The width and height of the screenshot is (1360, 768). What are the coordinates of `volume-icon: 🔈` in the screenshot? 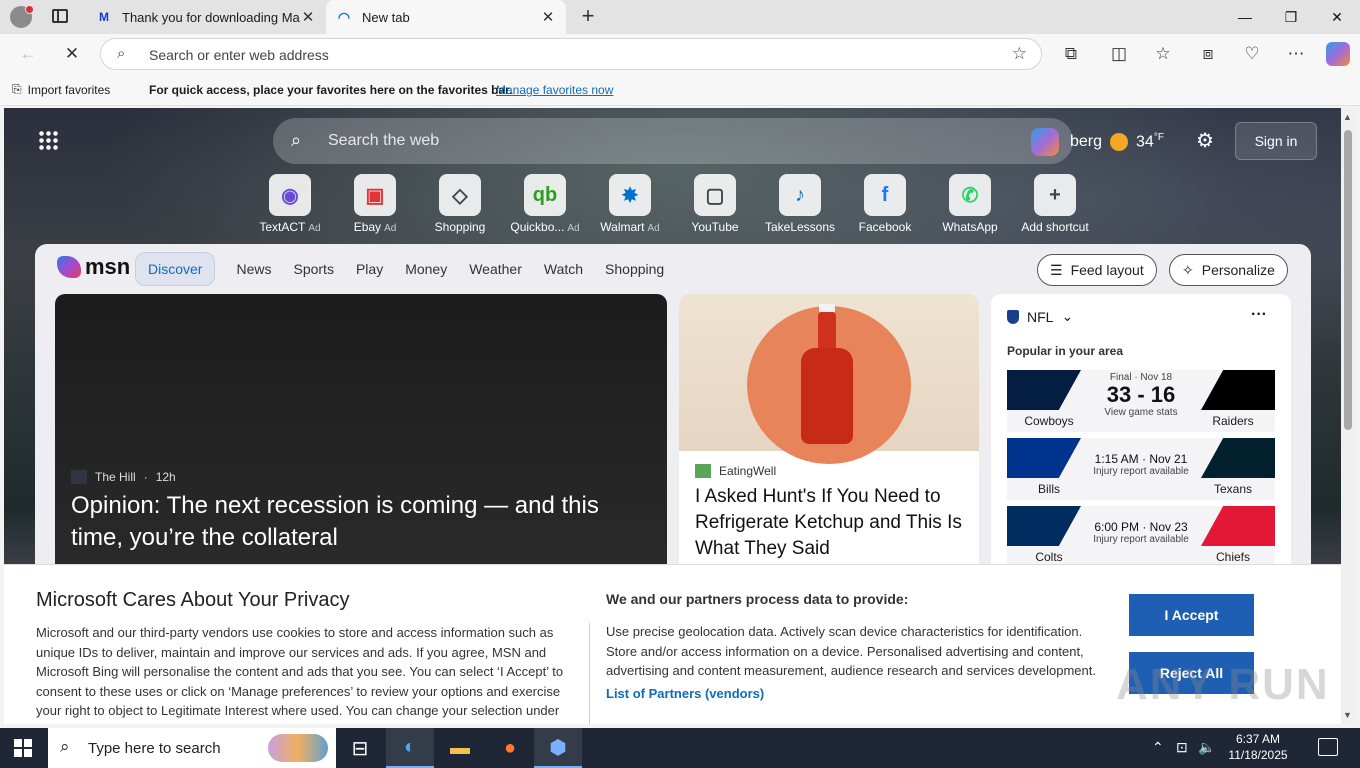 It's located at (1206, 747).